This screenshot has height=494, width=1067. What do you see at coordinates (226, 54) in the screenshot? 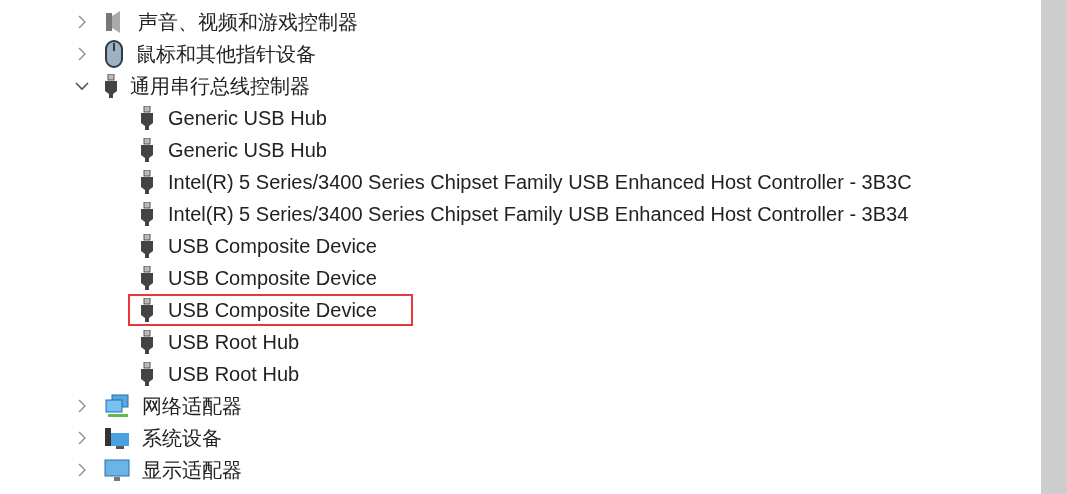
I see `category-label: 鼠标和其他指针设备` at bounding box center [226, 54].